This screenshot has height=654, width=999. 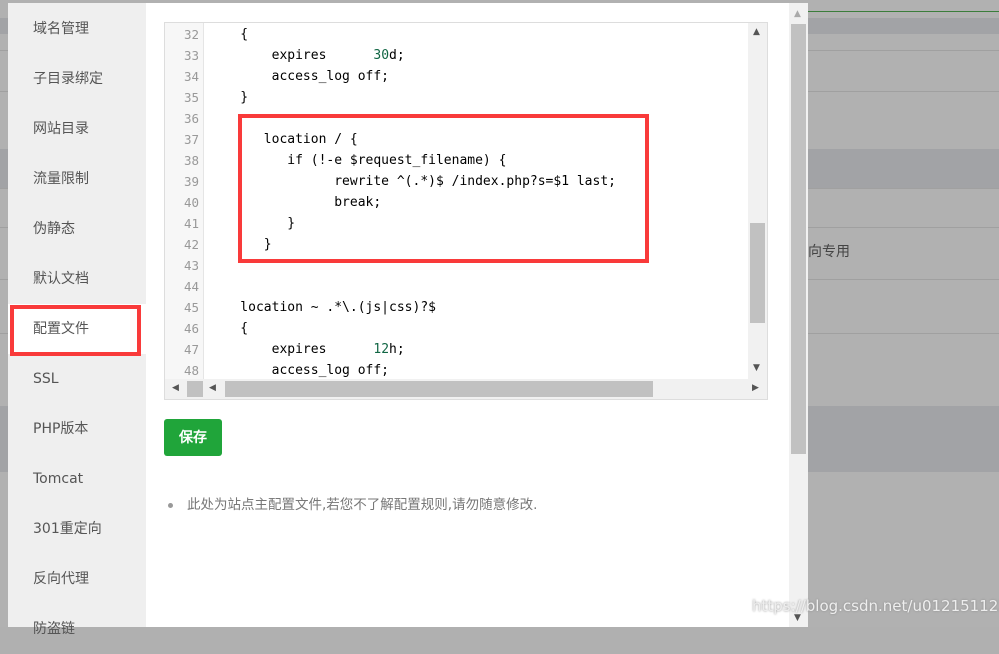 What do you see at coordinates (195, 389) in the screenshot?
I see `scroll-corner` at bounding box center [195, 389].